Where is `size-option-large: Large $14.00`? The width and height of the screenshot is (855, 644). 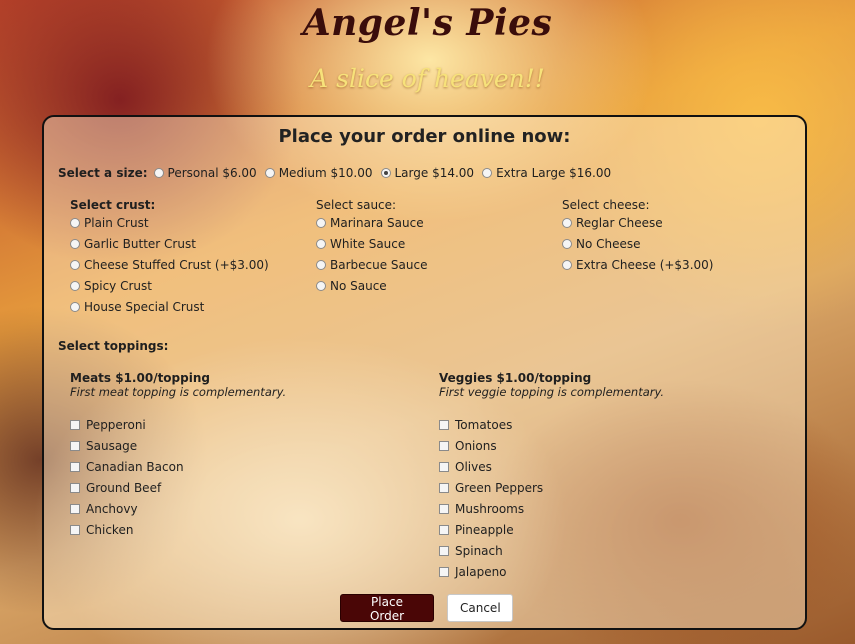 size-option-large: Large $14.00 is located at coordinates (427, 173).